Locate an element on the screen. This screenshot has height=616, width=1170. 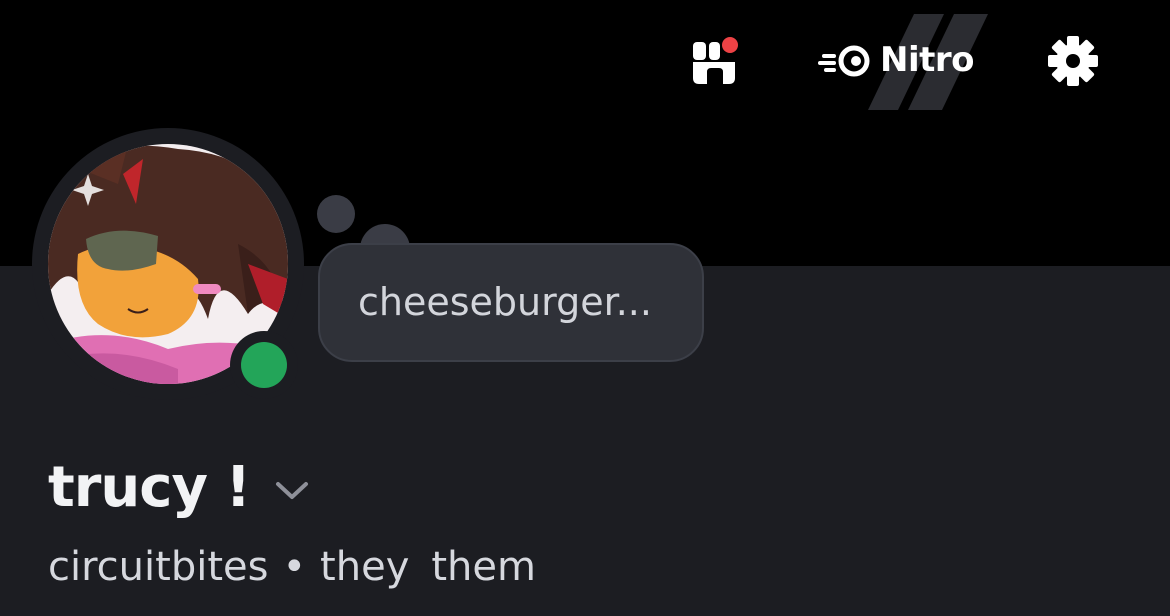
nitro-button: Nitro is located at coordinates (900, 62).